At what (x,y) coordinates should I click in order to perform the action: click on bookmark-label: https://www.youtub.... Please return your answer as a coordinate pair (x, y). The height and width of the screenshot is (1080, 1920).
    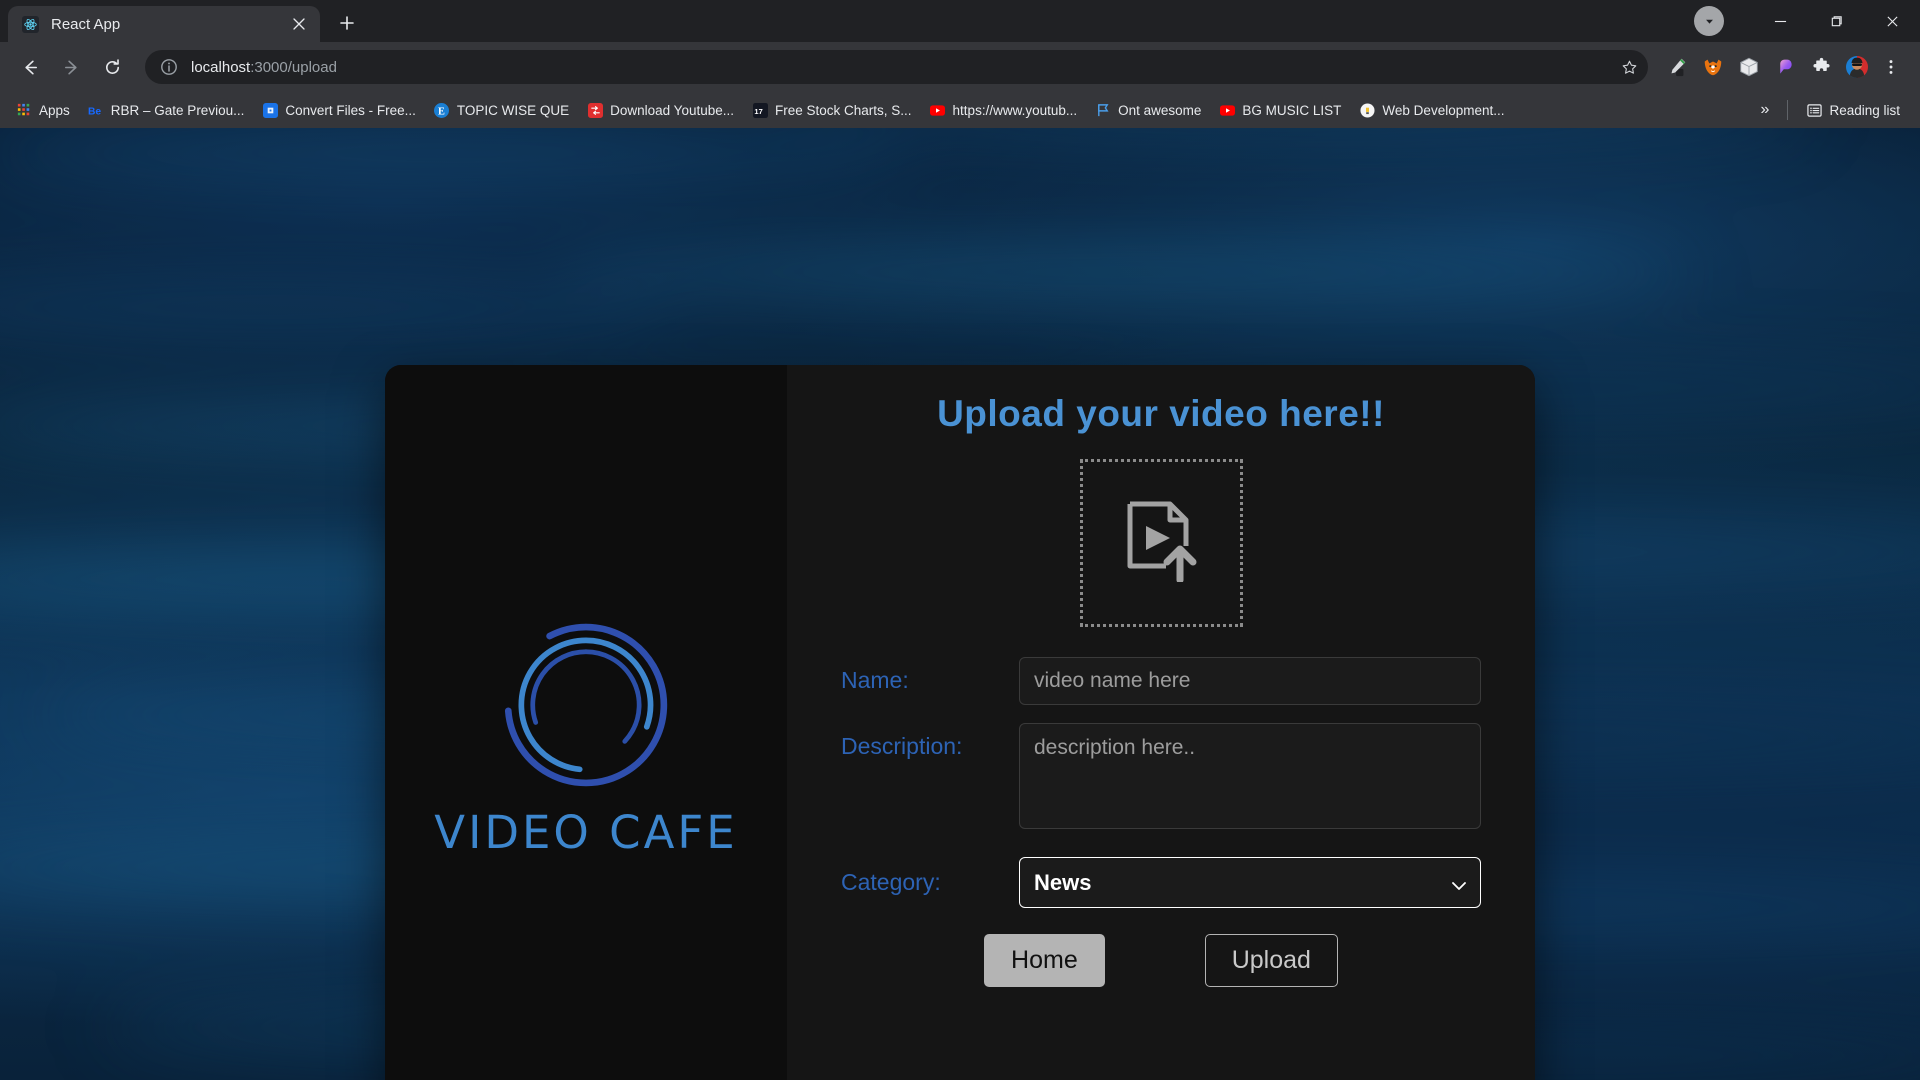
    Looking at the image, I should click on (1015, 110).